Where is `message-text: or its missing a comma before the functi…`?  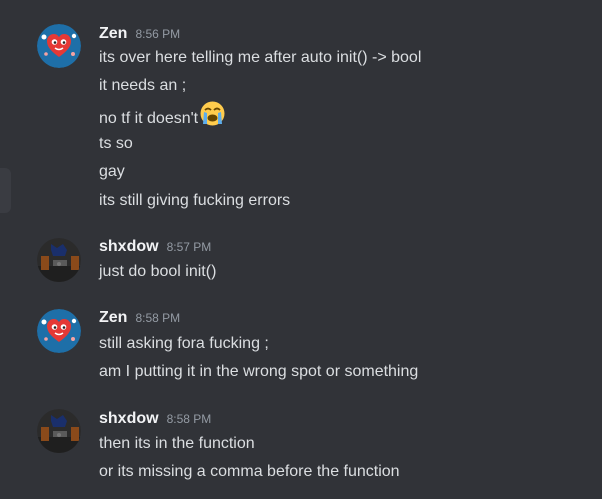
message-text: or its missing a comma before the functi… is located at coordinates (249, 471).